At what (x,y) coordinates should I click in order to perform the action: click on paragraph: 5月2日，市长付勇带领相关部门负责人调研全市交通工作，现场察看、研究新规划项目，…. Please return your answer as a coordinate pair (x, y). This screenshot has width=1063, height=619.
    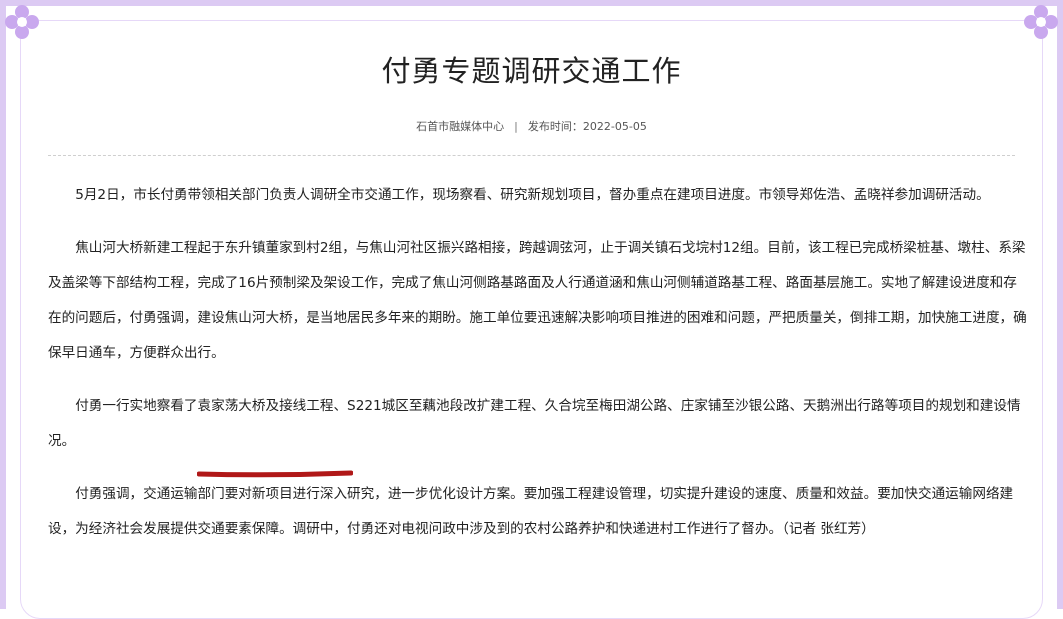
    Looking at the image, I should click on (532, 195).